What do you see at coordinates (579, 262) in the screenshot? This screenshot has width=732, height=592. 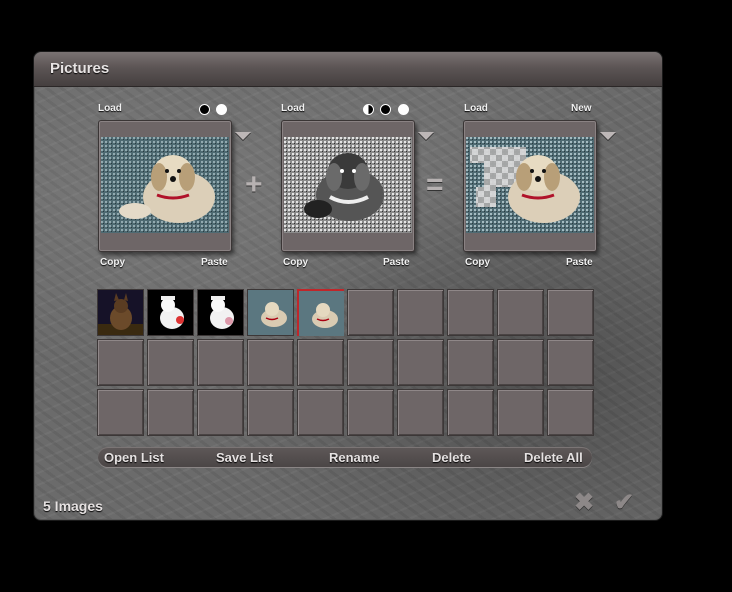 I see `result-paste-button: Paste` at bounding box center [579, 262].